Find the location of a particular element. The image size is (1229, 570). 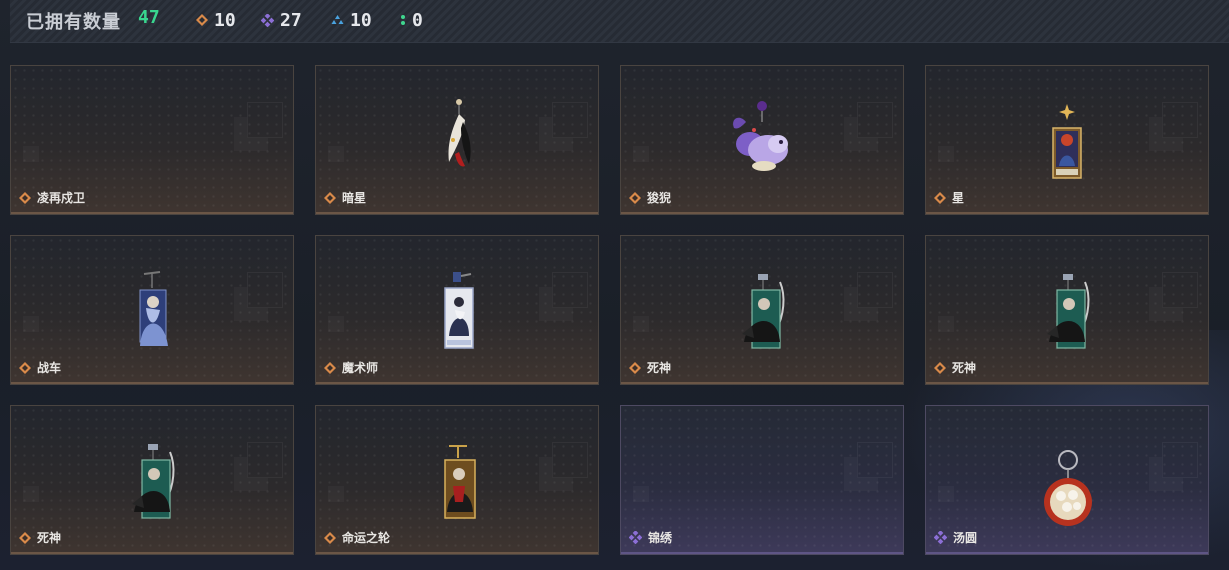

charm-card: 汤圆 is located at coordinates (1067, 480).